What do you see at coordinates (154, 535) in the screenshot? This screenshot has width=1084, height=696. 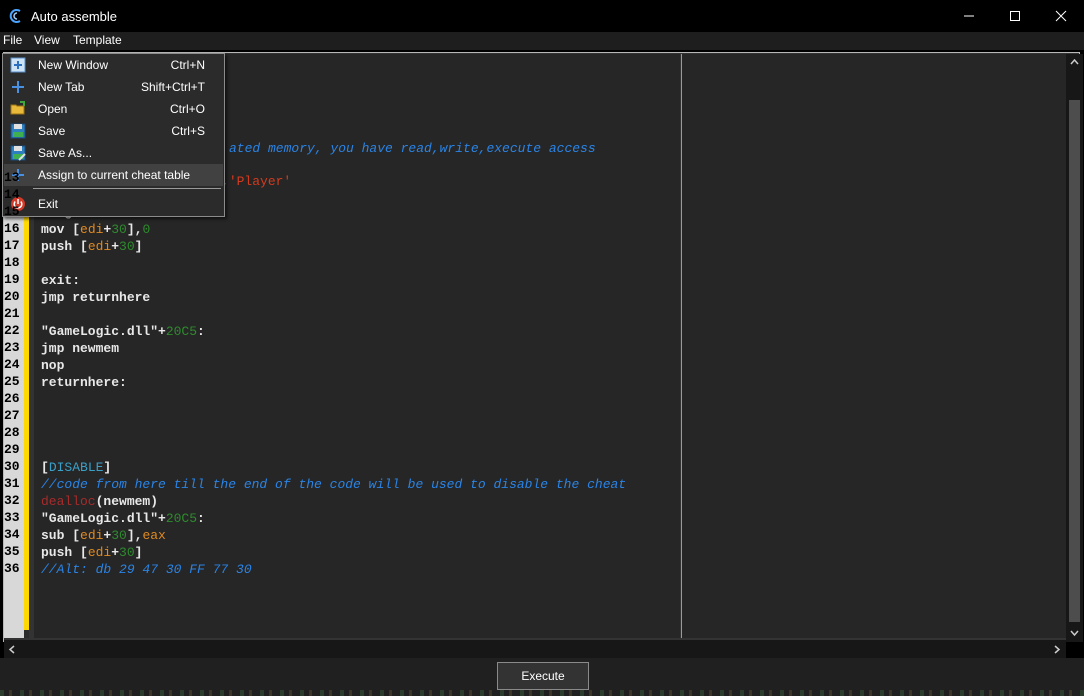 I see `code-token: eax` at bounding box center [154, 535].